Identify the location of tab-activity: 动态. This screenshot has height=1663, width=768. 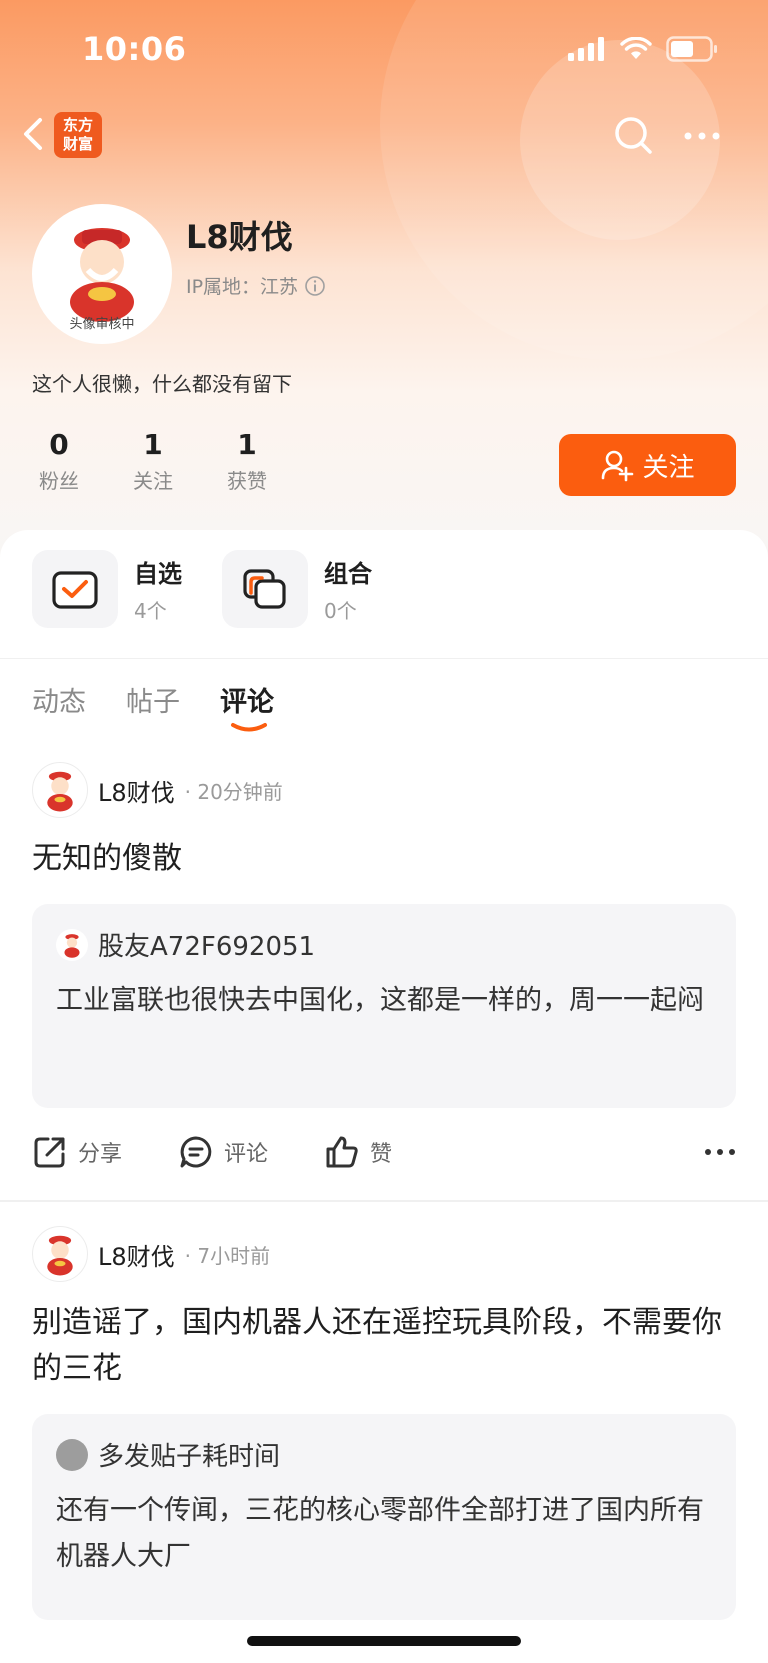
(59, 699).